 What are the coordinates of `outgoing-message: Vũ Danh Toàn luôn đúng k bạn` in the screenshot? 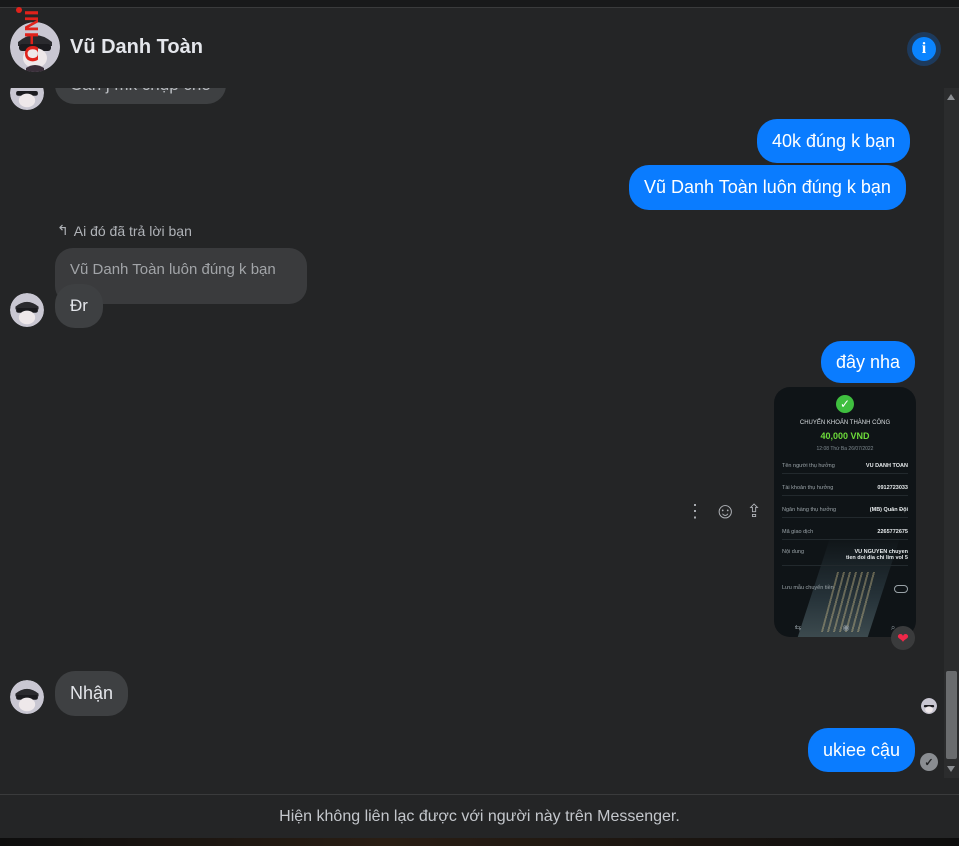 It's located at (767, 187).